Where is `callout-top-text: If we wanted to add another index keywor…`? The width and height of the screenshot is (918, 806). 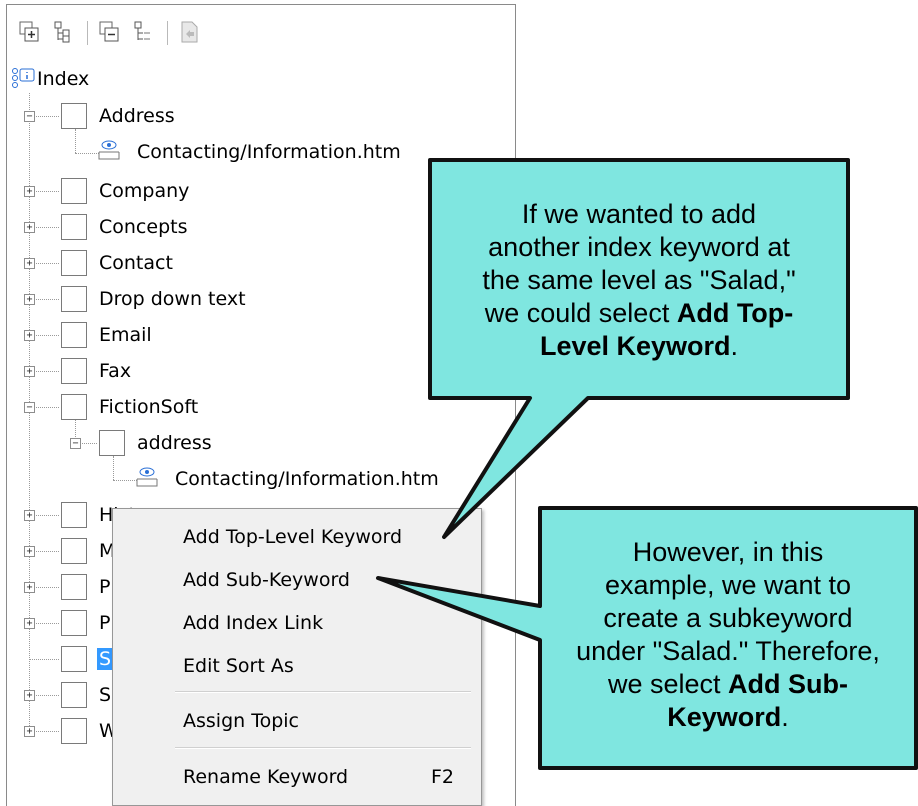 callout-top-text: If we wanted to add another index keywor… is located at coordinates (639, 280).